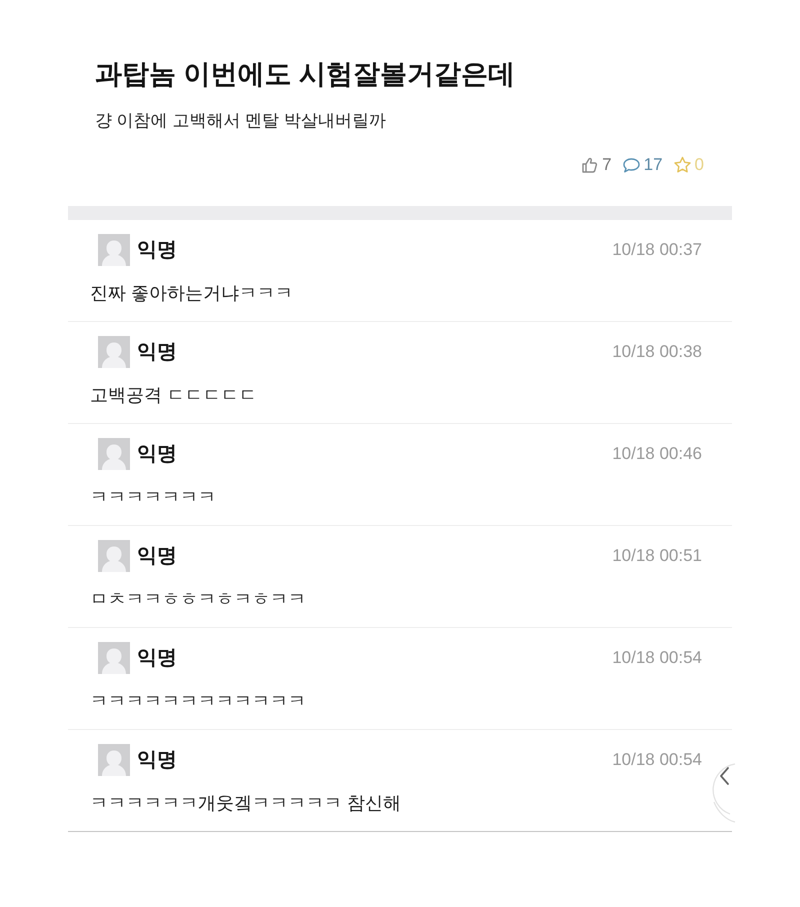  I want to click on star-icon, so click(682, 165).